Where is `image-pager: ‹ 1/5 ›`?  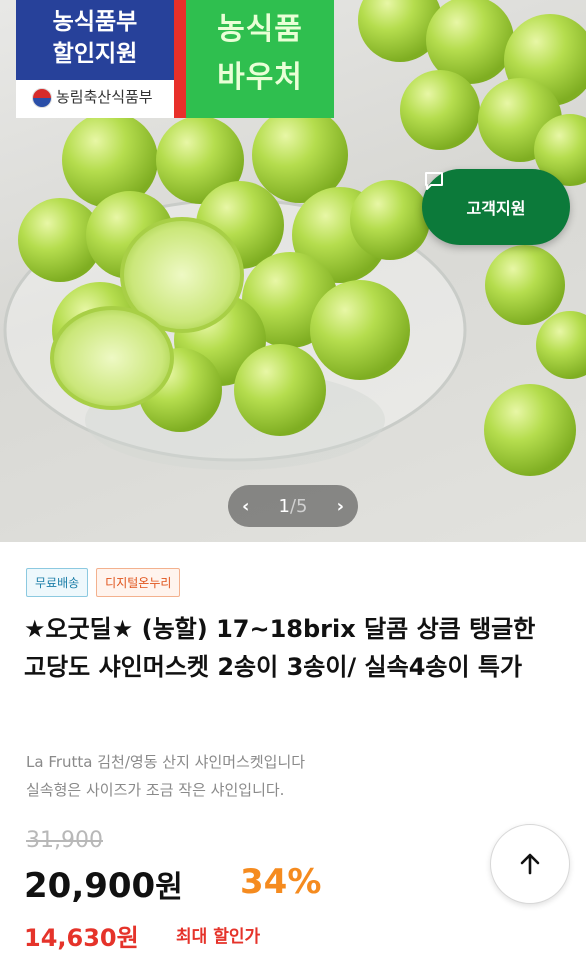 image-pager: ‹ 1/5 › is located at coordinates (293, 506).